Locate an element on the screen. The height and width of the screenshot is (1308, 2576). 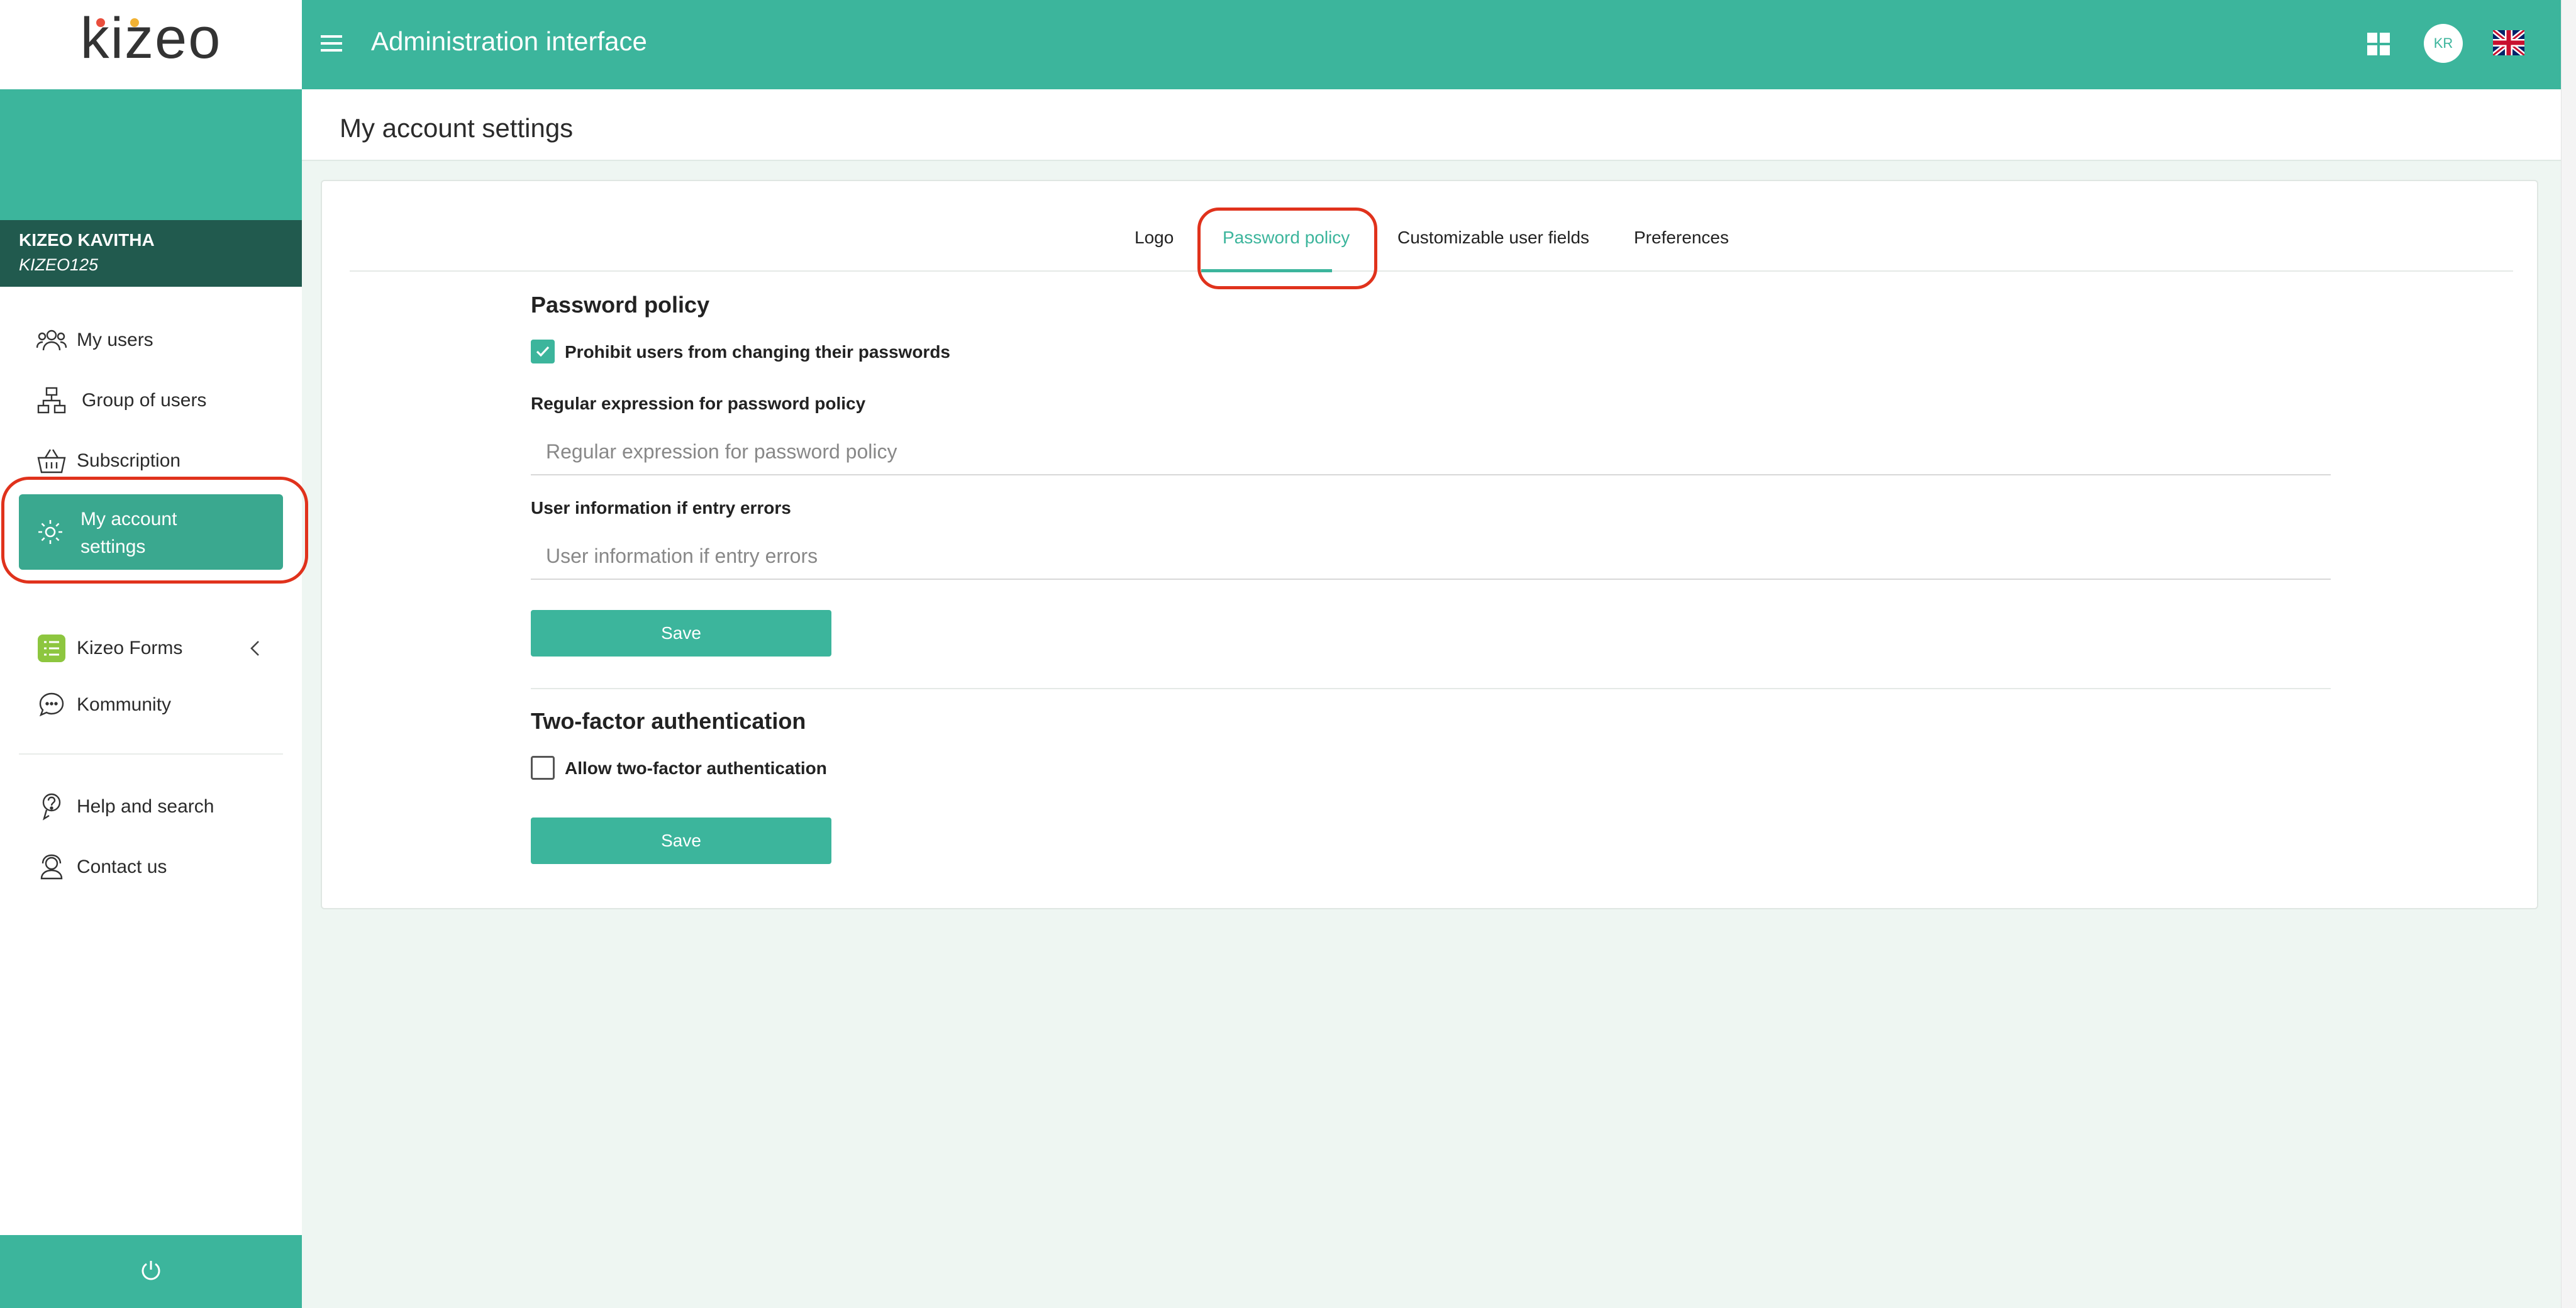
uk-flag-icon is located at coordinates (2508, 43).